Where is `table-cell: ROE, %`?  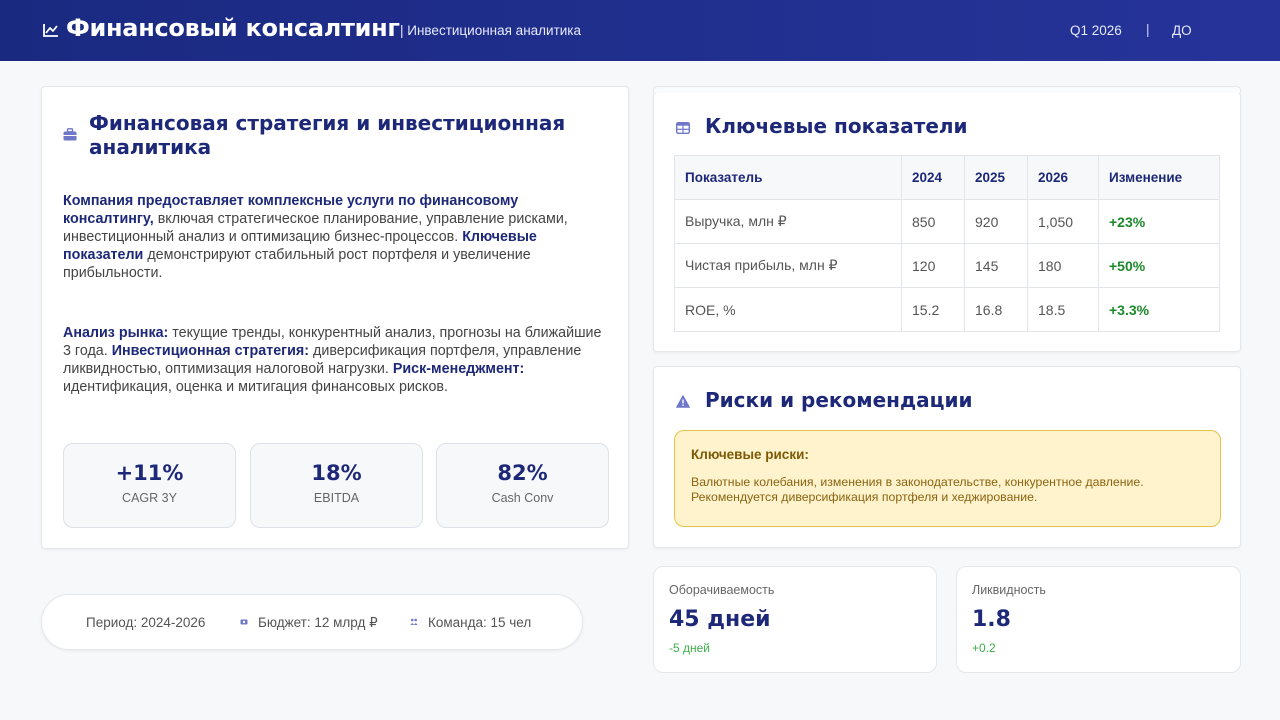
table-cell: ROE, % is located at coordinates (788, 309).